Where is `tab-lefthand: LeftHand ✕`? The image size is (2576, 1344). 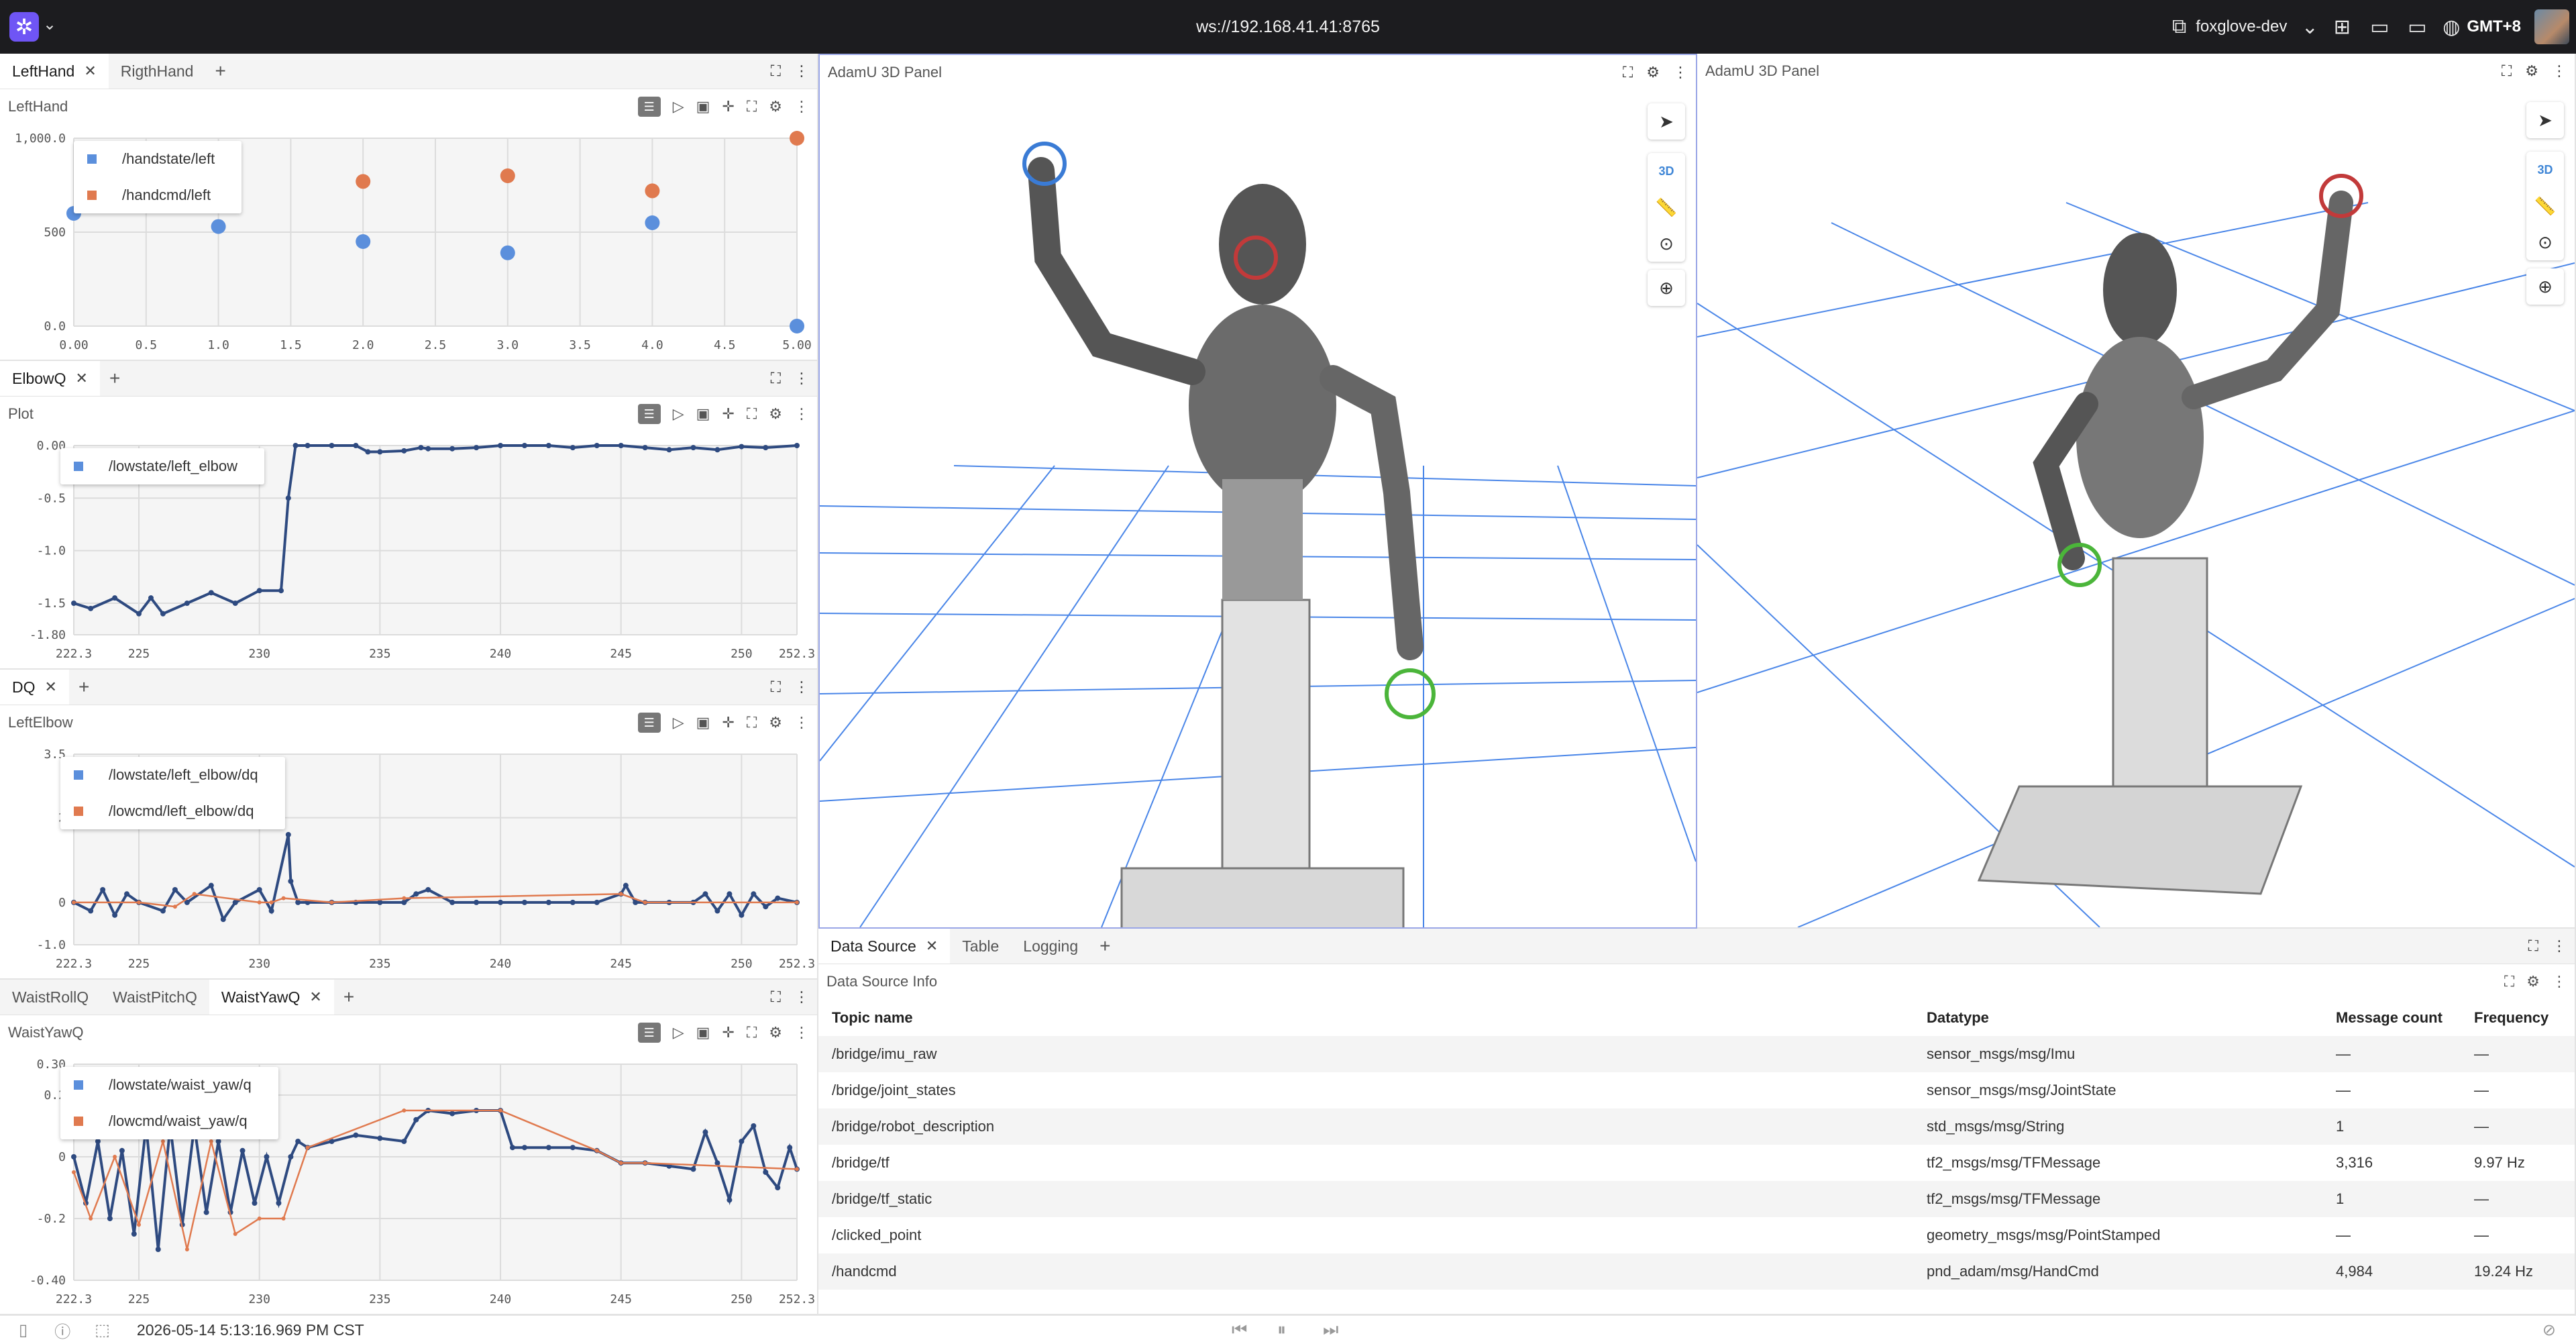
tab-lefthand: LeftHand ✕ is located at coordinates (54, 71).